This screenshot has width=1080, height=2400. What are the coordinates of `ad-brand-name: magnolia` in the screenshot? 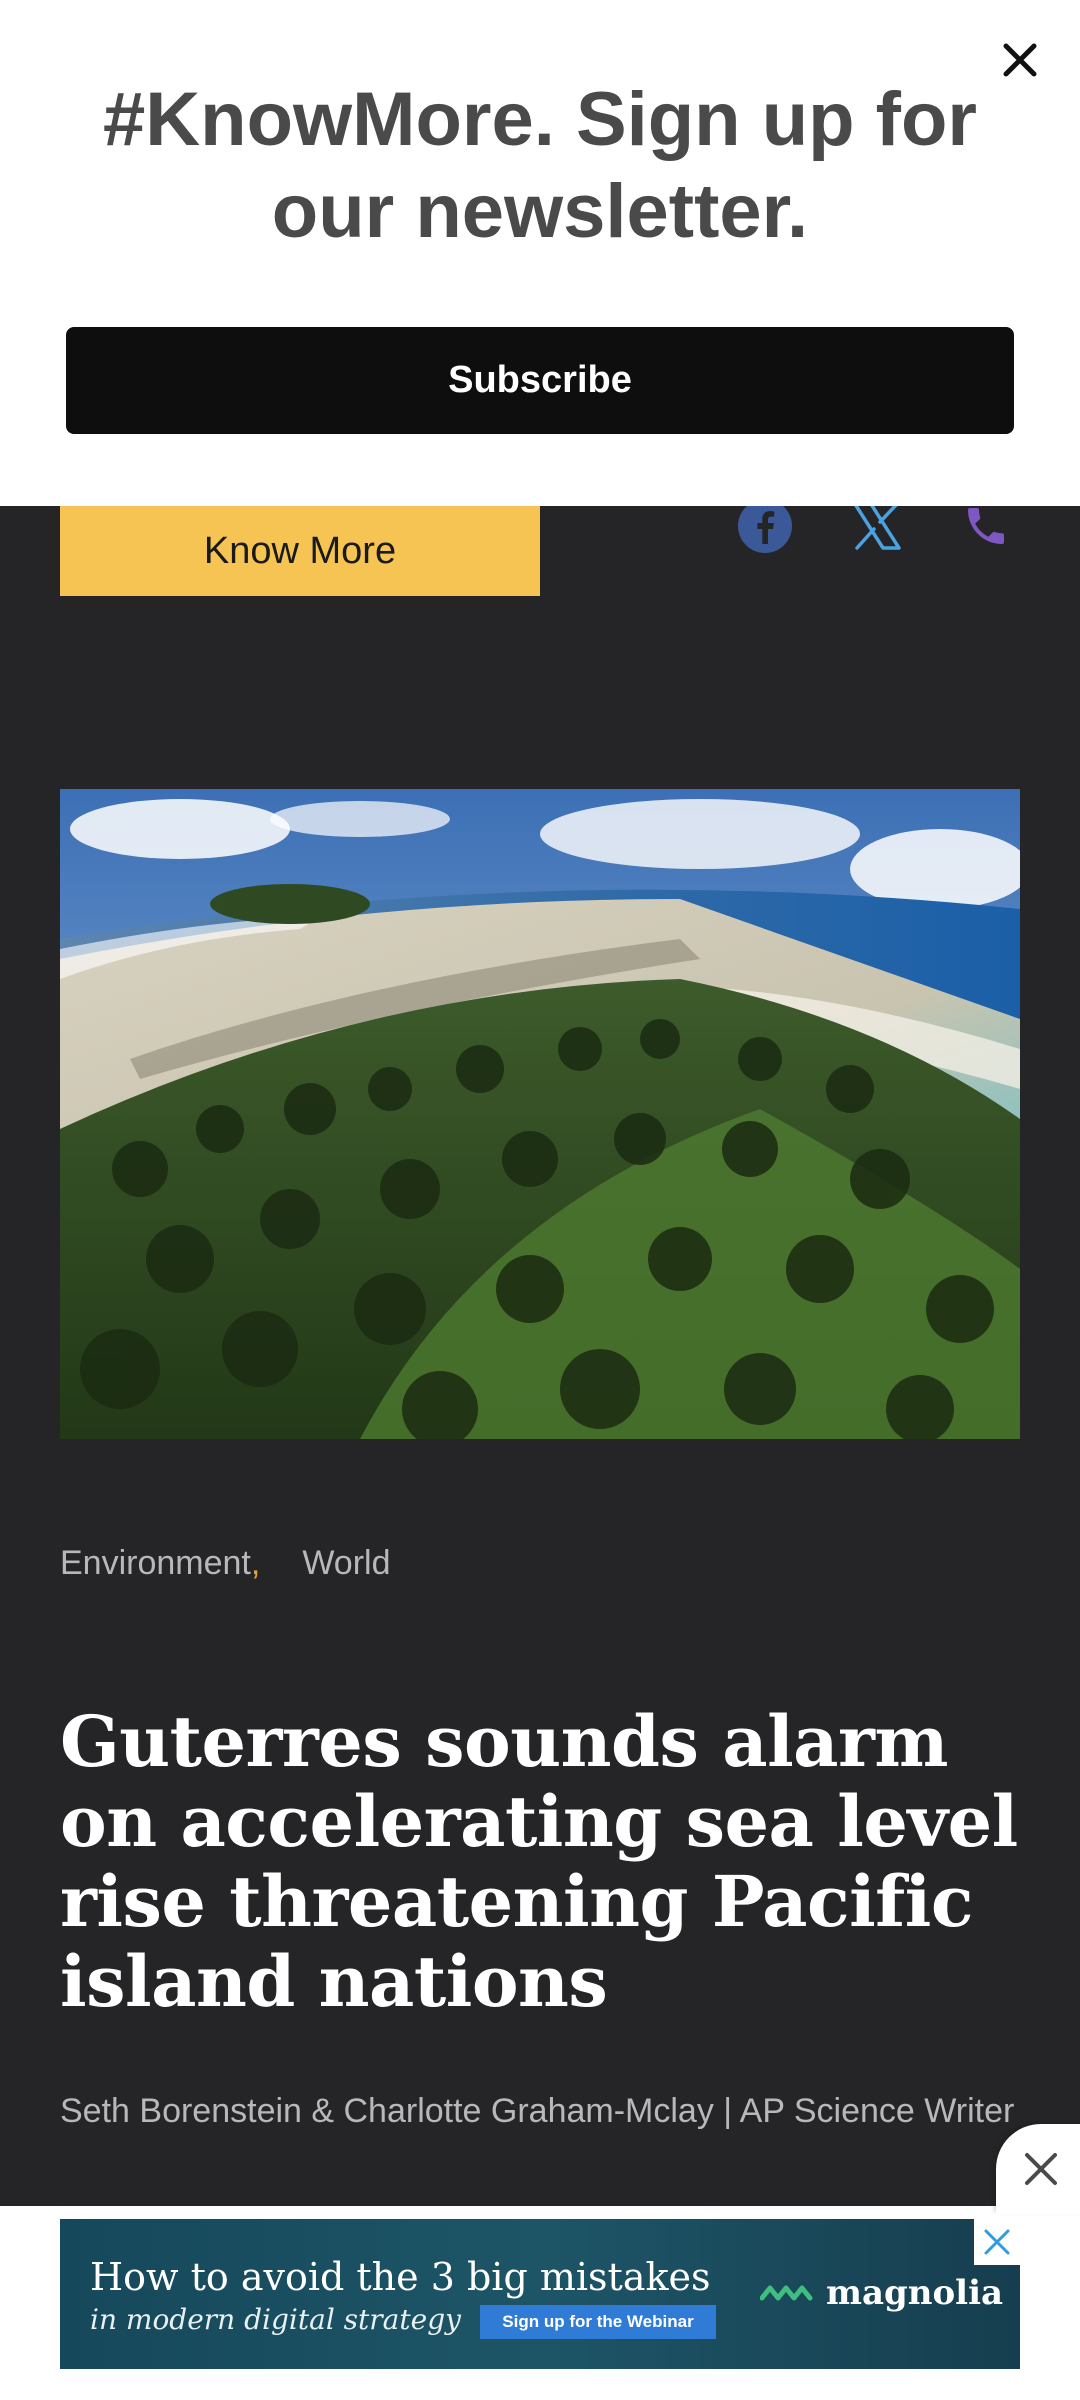 It's located at (915, 2293).